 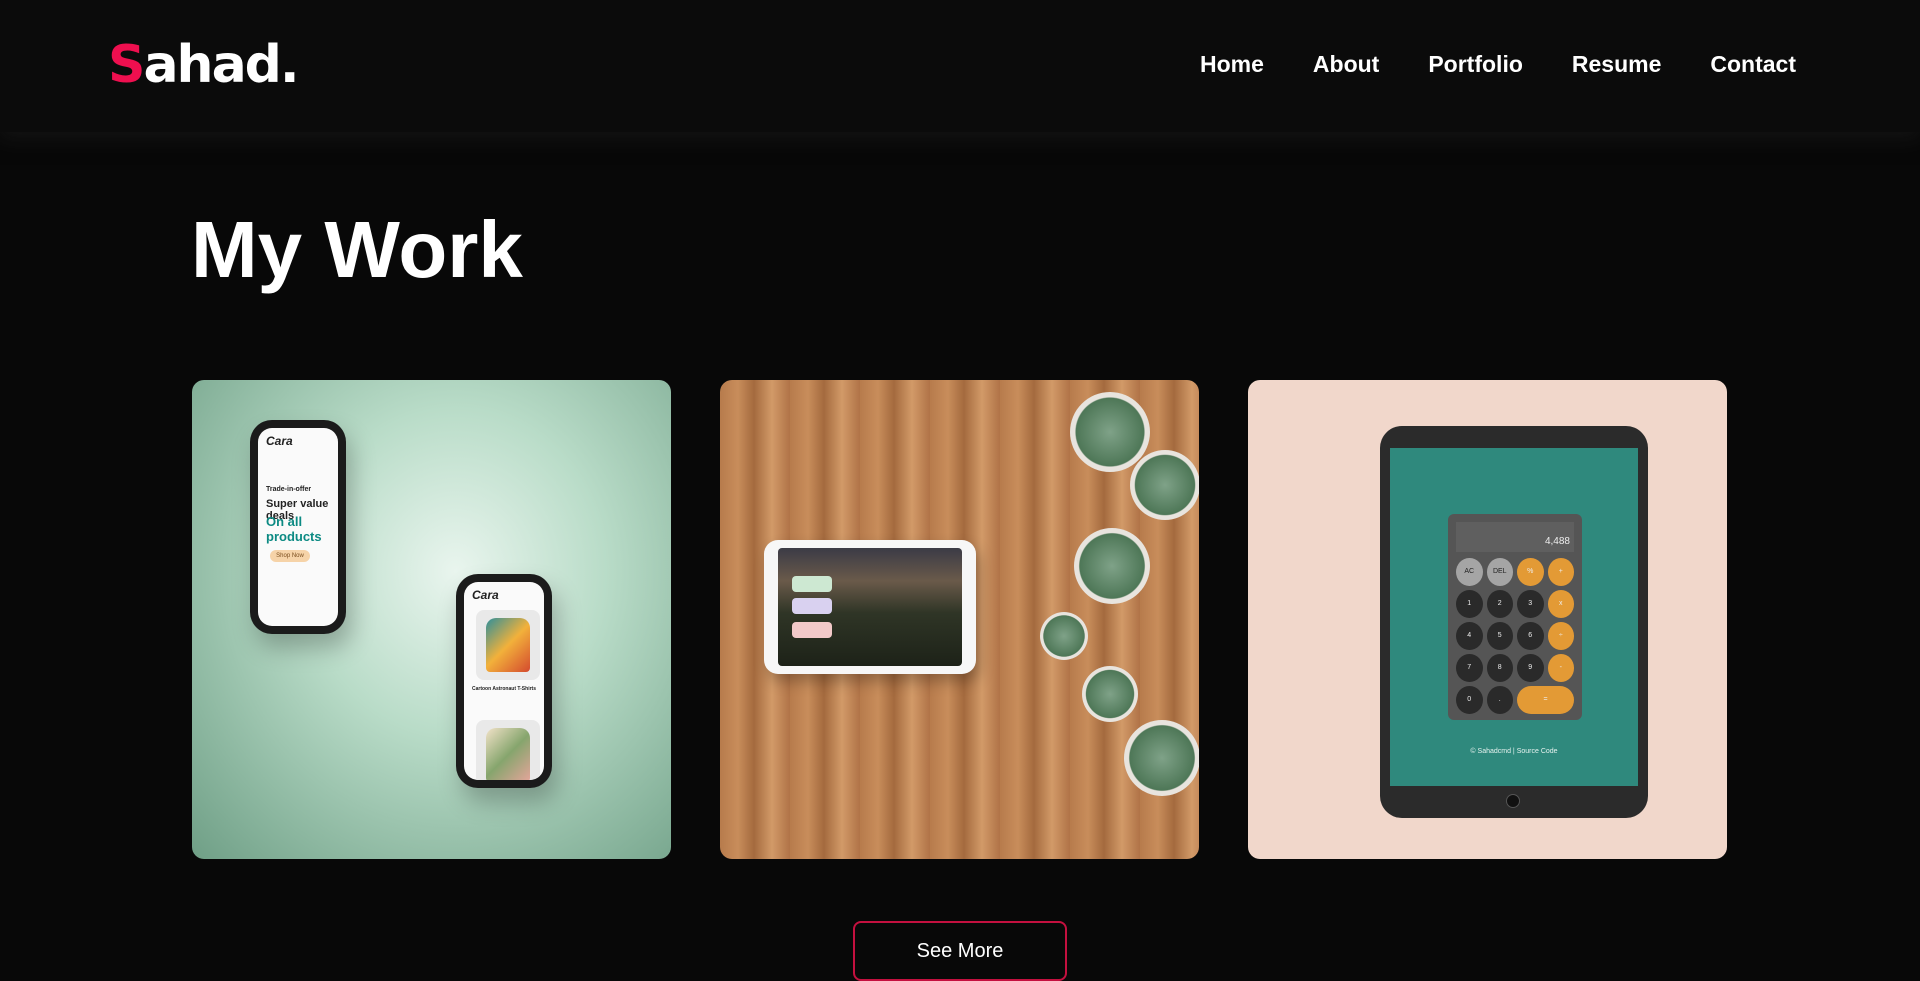 I want to click on mock-product-name: Cartoon Astronaut T-Shirts, so click(x=504, y=689).